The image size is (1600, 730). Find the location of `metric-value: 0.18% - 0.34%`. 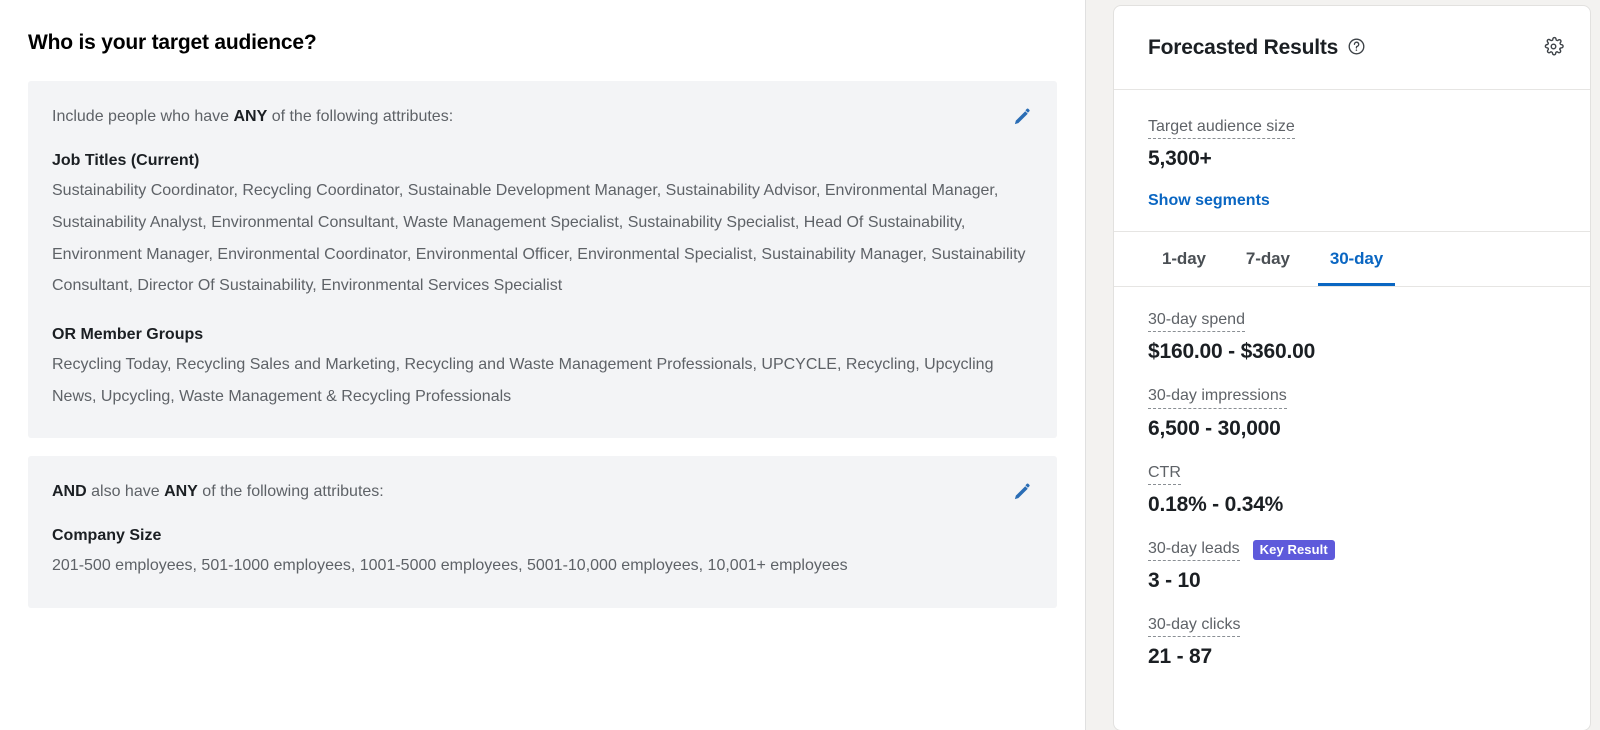

metric-value: 0.18% - 0.34% is located at coordinates (1216, 504).